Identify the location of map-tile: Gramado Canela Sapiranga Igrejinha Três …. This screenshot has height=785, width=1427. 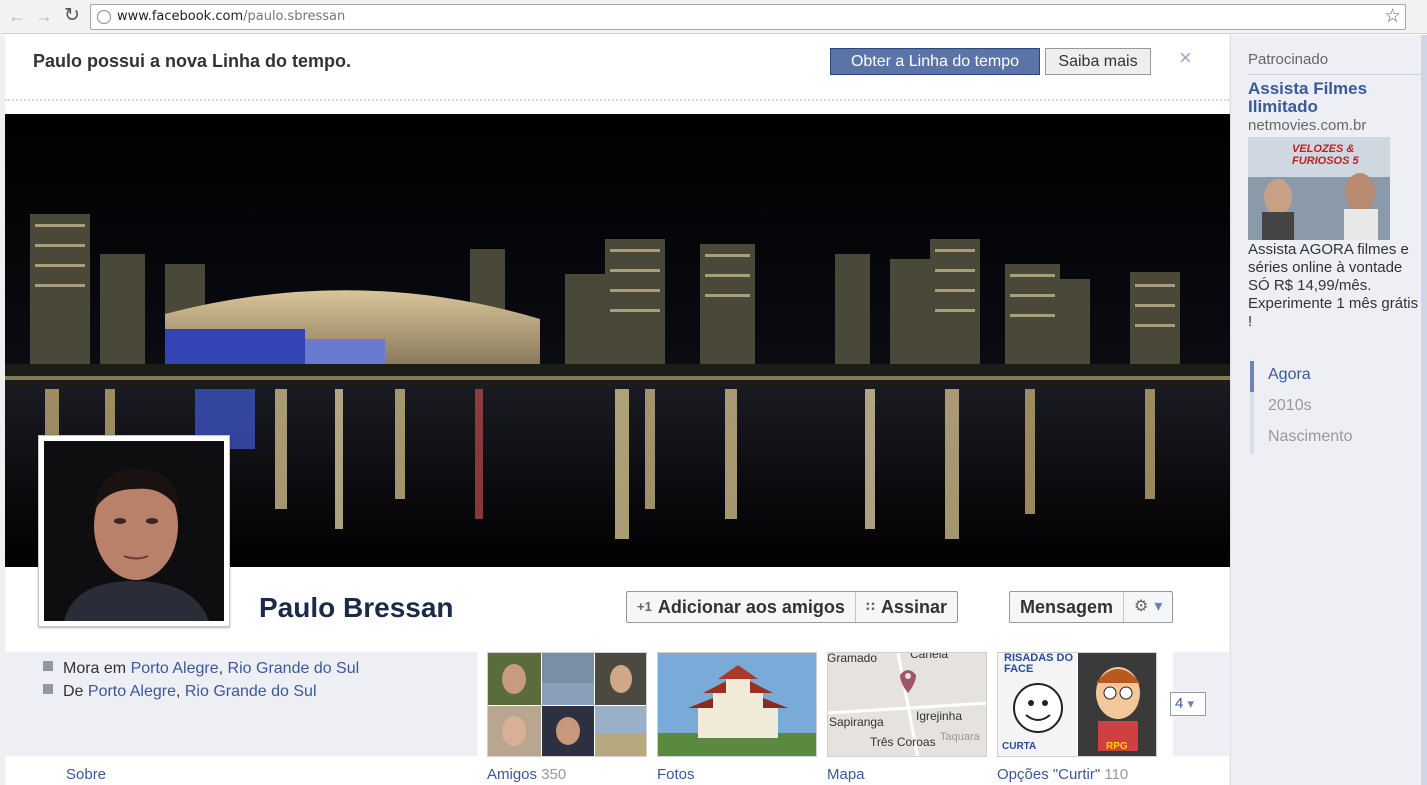
(907, 704).